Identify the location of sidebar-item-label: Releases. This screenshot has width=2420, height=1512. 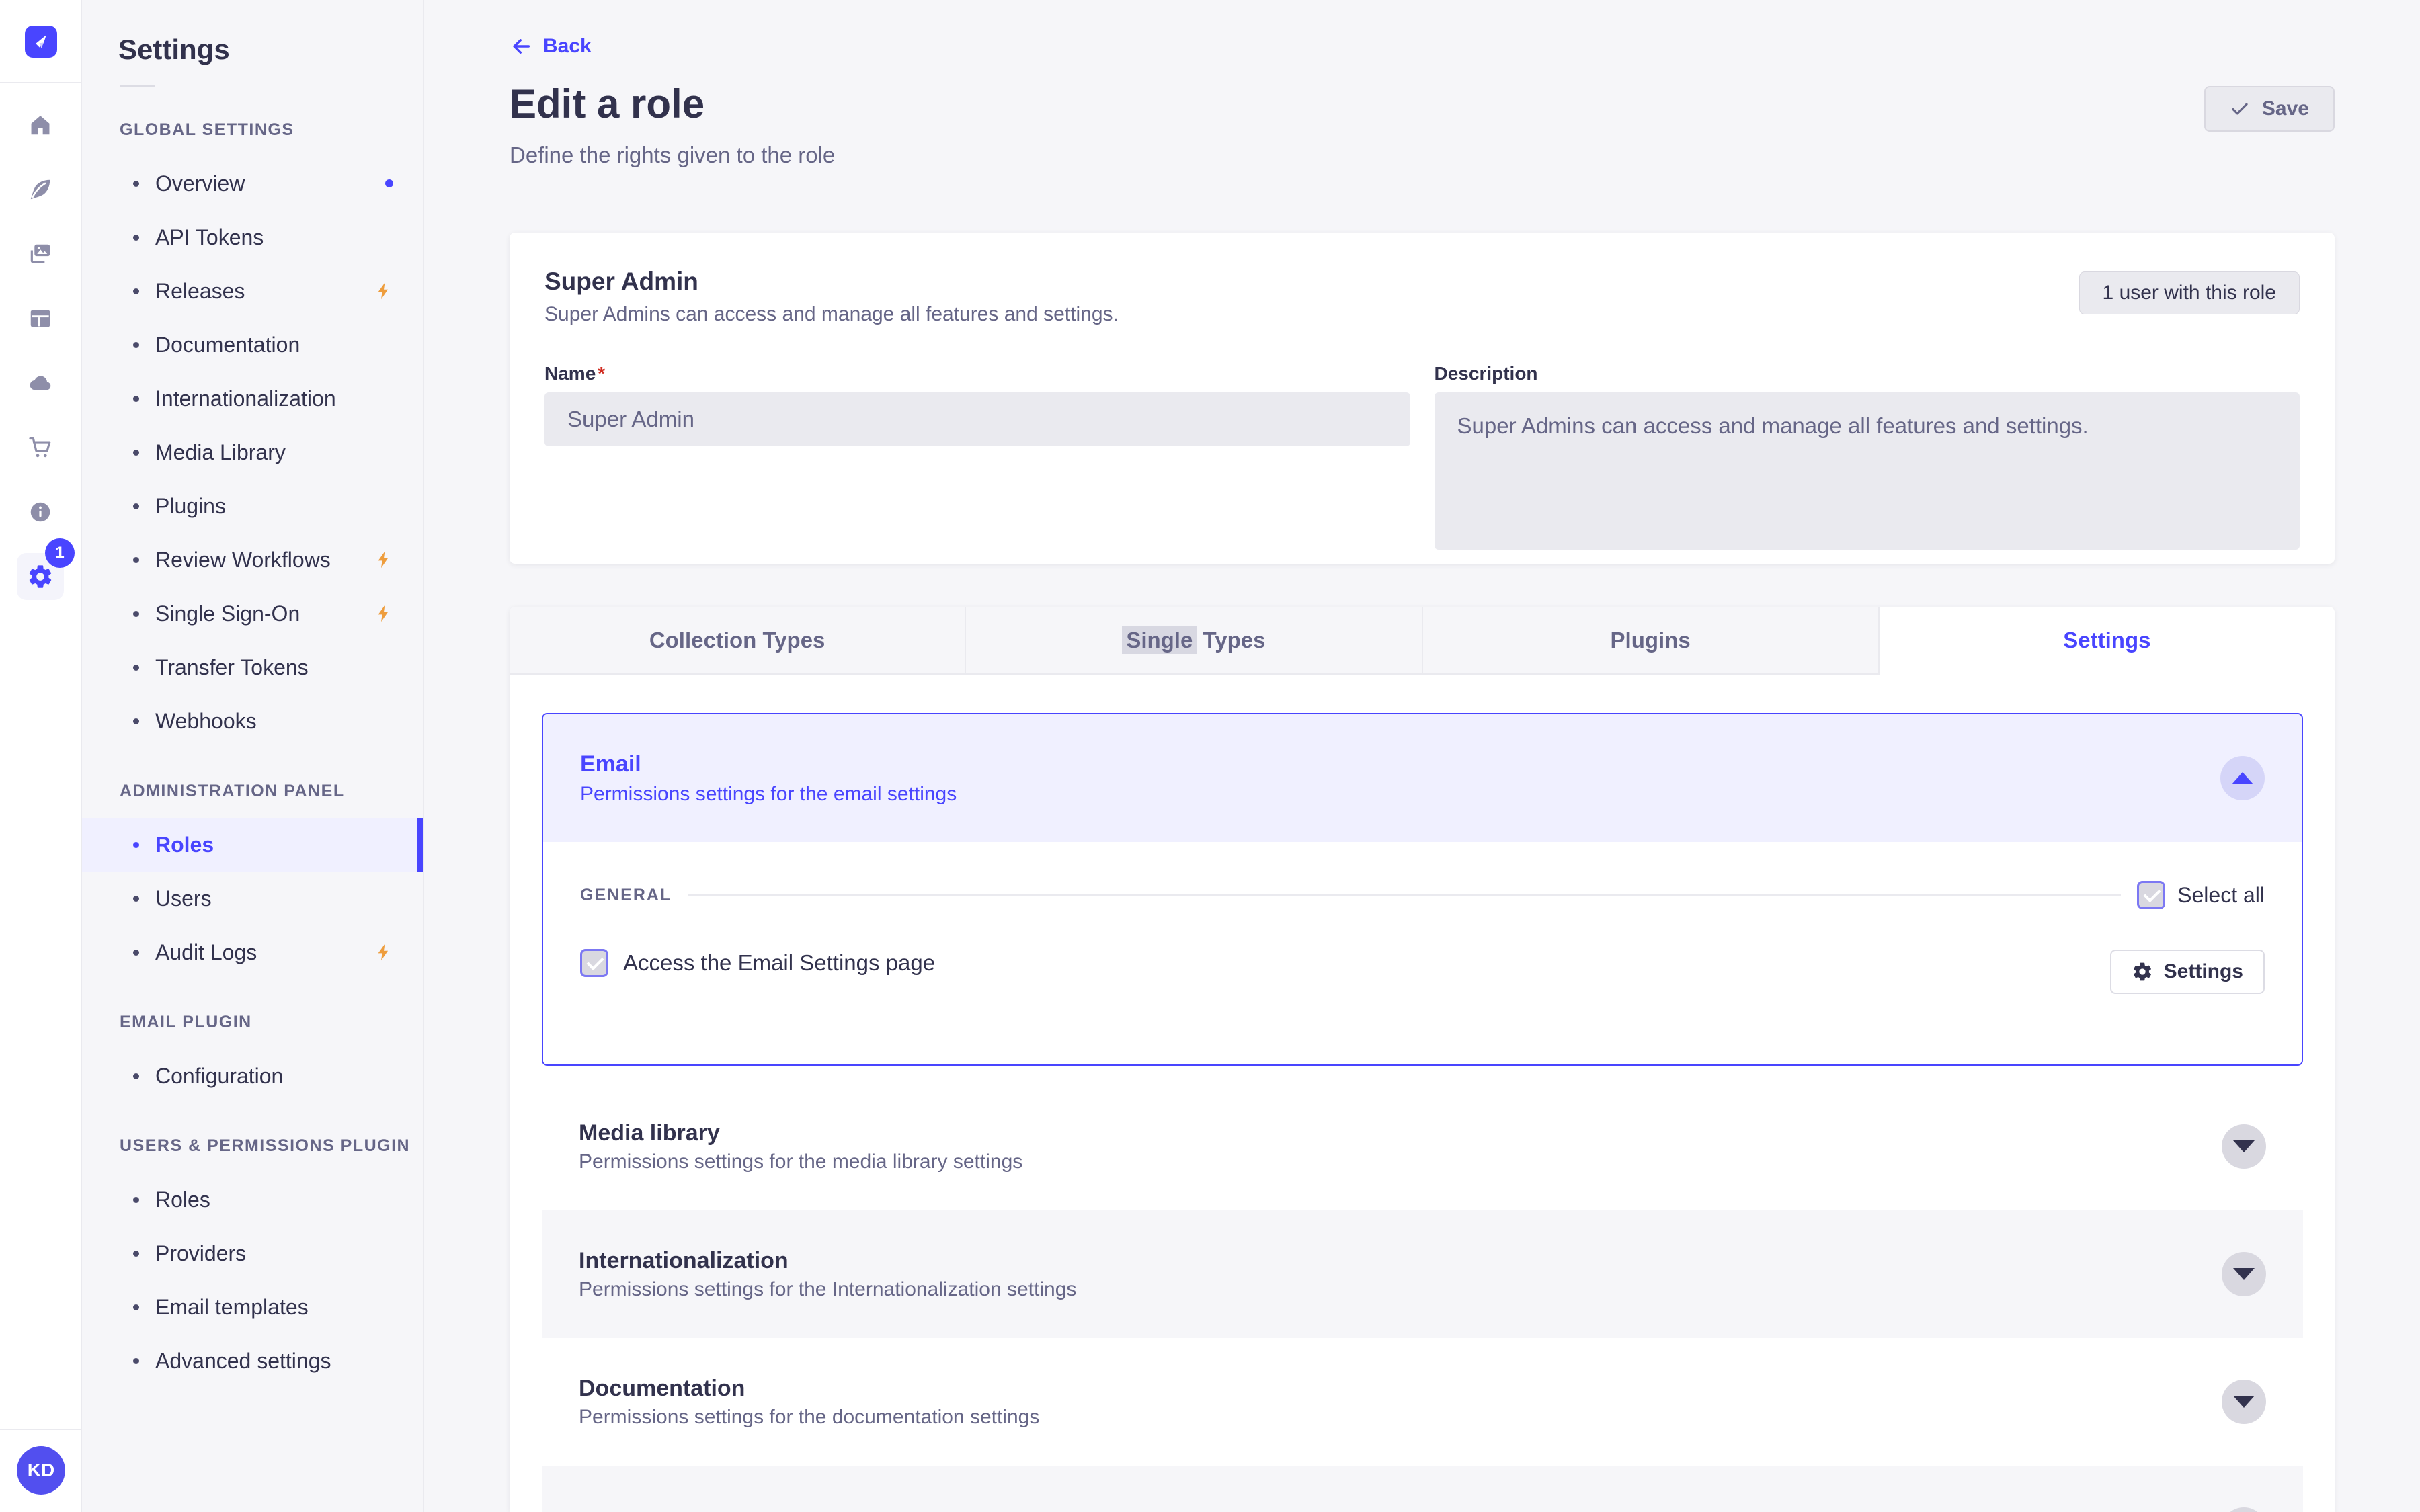
(200, 291).